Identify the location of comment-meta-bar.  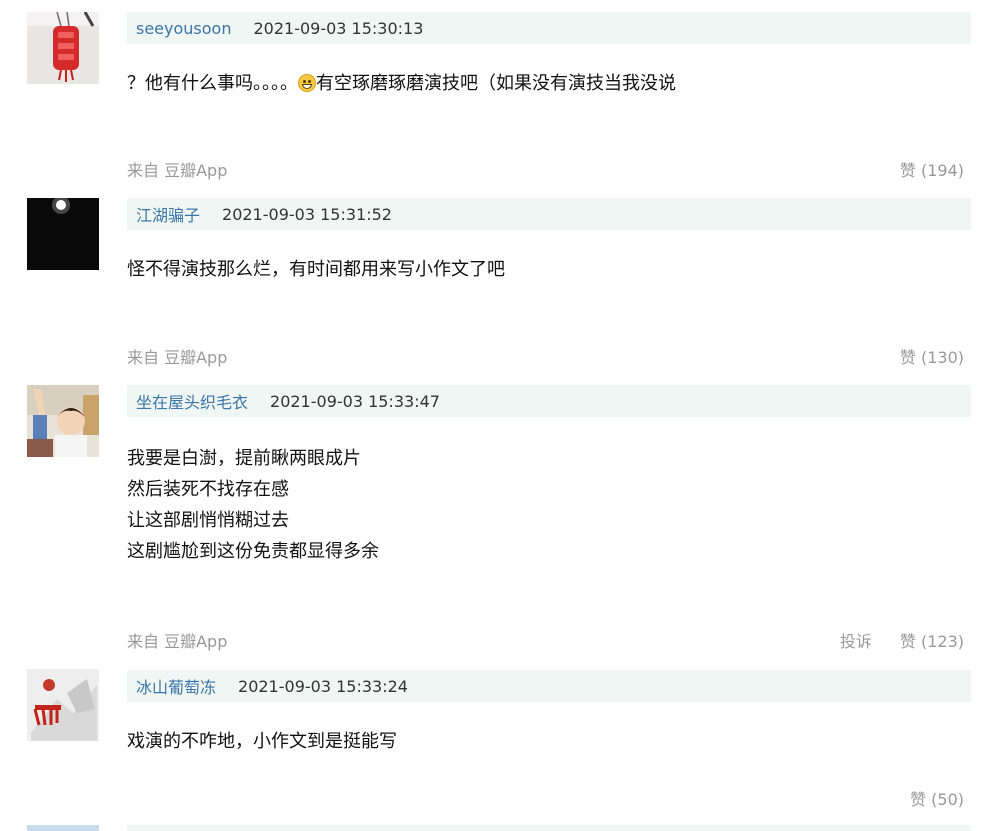
(549, 828).